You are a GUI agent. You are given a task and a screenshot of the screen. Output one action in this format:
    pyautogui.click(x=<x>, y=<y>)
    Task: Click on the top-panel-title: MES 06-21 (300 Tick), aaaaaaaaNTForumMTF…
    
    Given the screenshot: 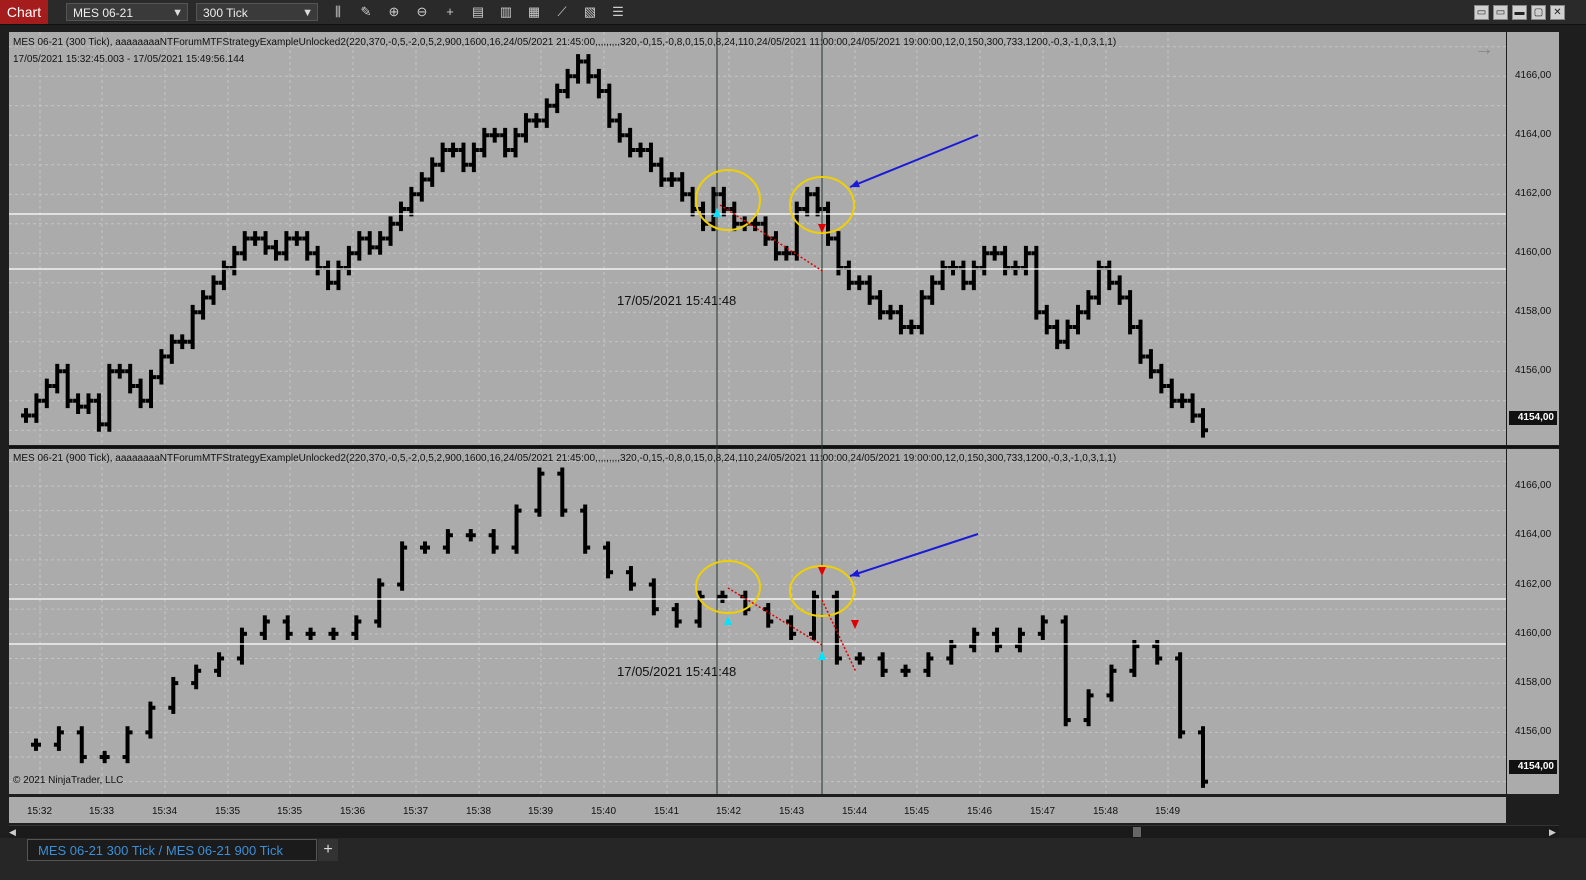 What is the action you would take?
    pyautogui.click(x=565, y=42)
    